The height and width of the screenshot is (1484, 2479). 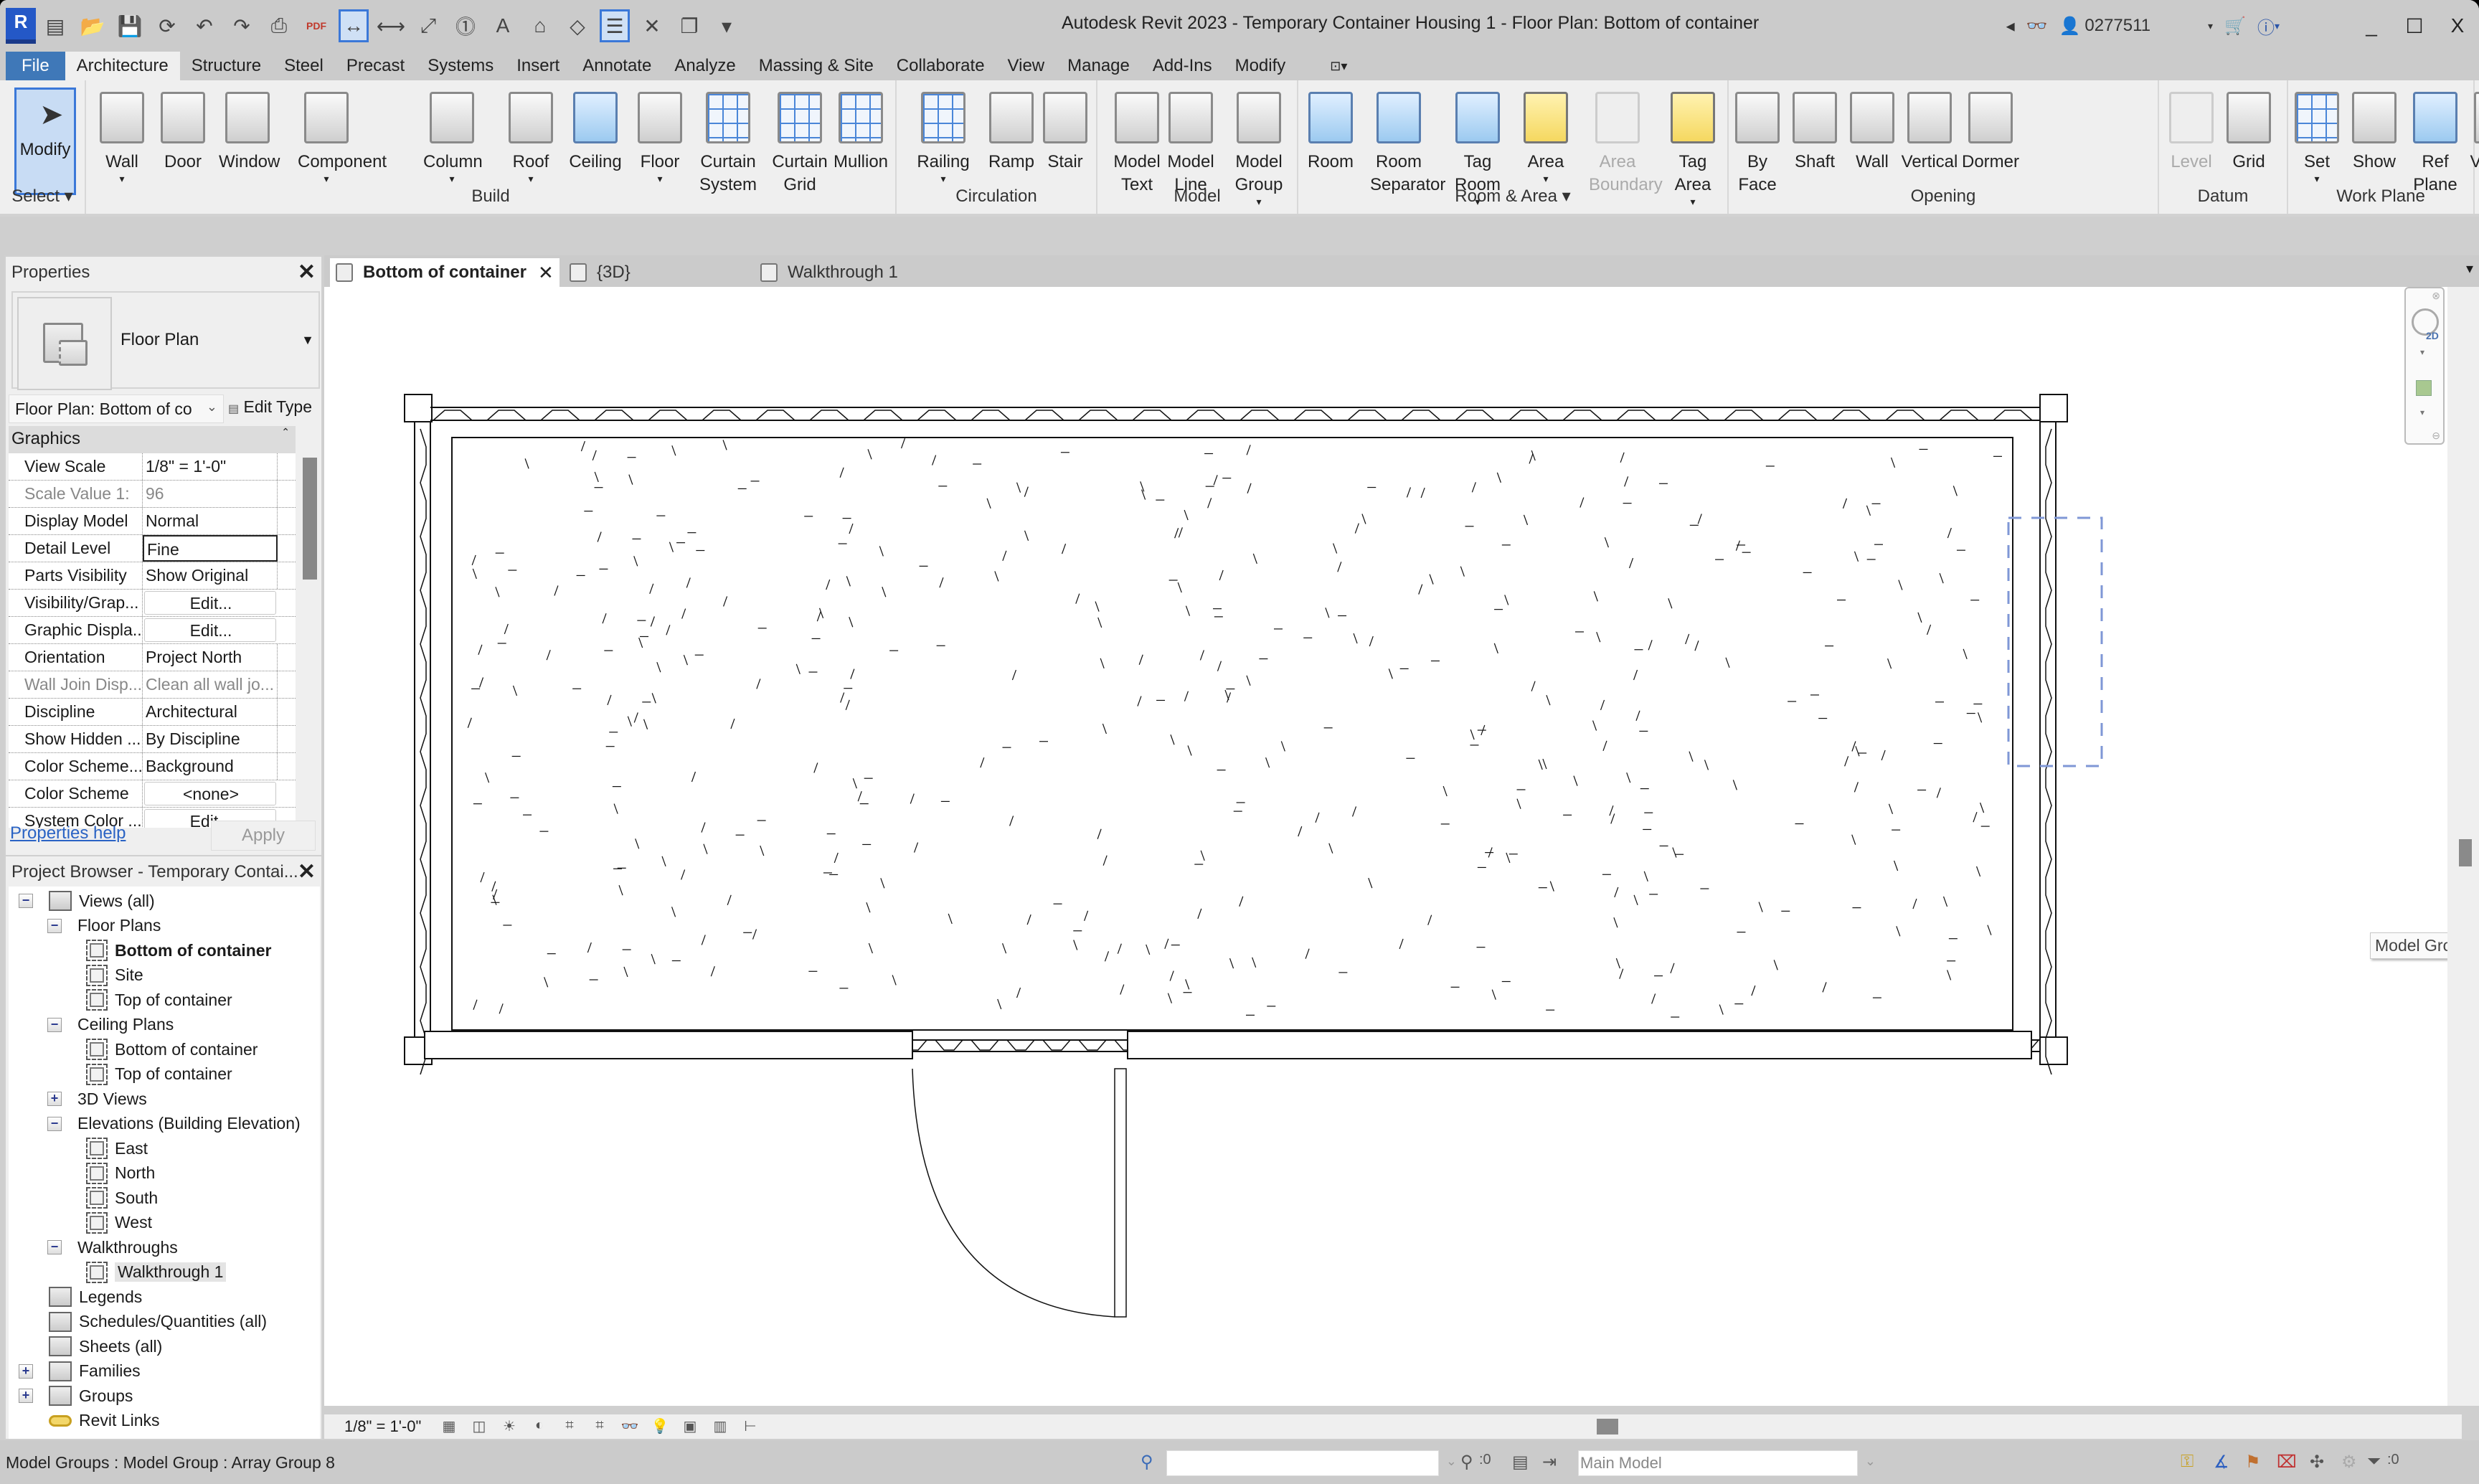 What do you see at coordinates (68, 833) in the screenshot?
I see `properties-help-link: Properties help` at bounding box center [68, 833].